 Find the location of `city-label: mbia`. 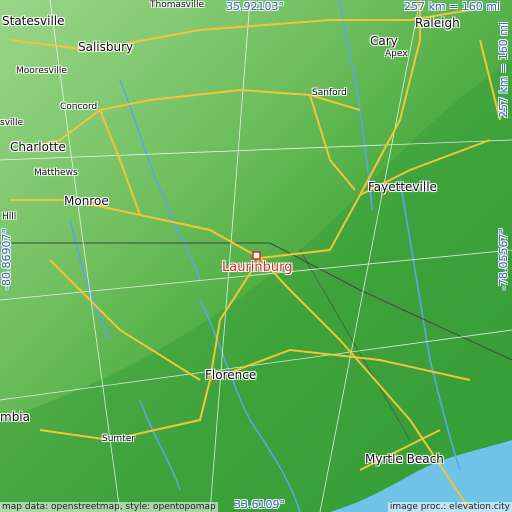

city-label: mbia is located at coordinates (15, 417).